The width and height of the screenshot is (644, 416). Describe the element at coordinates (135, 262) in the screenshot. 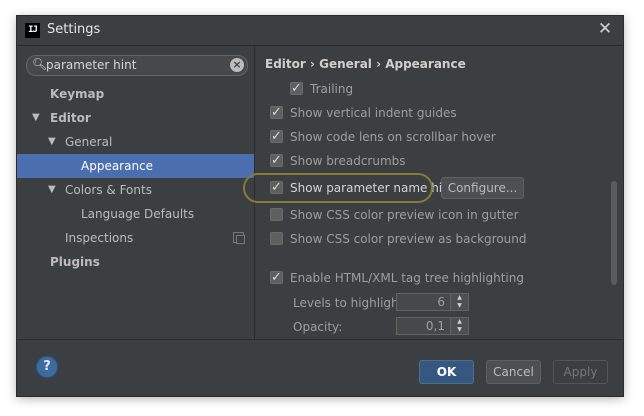

I see `sidebar-item-plugins: Plugins` at that location.